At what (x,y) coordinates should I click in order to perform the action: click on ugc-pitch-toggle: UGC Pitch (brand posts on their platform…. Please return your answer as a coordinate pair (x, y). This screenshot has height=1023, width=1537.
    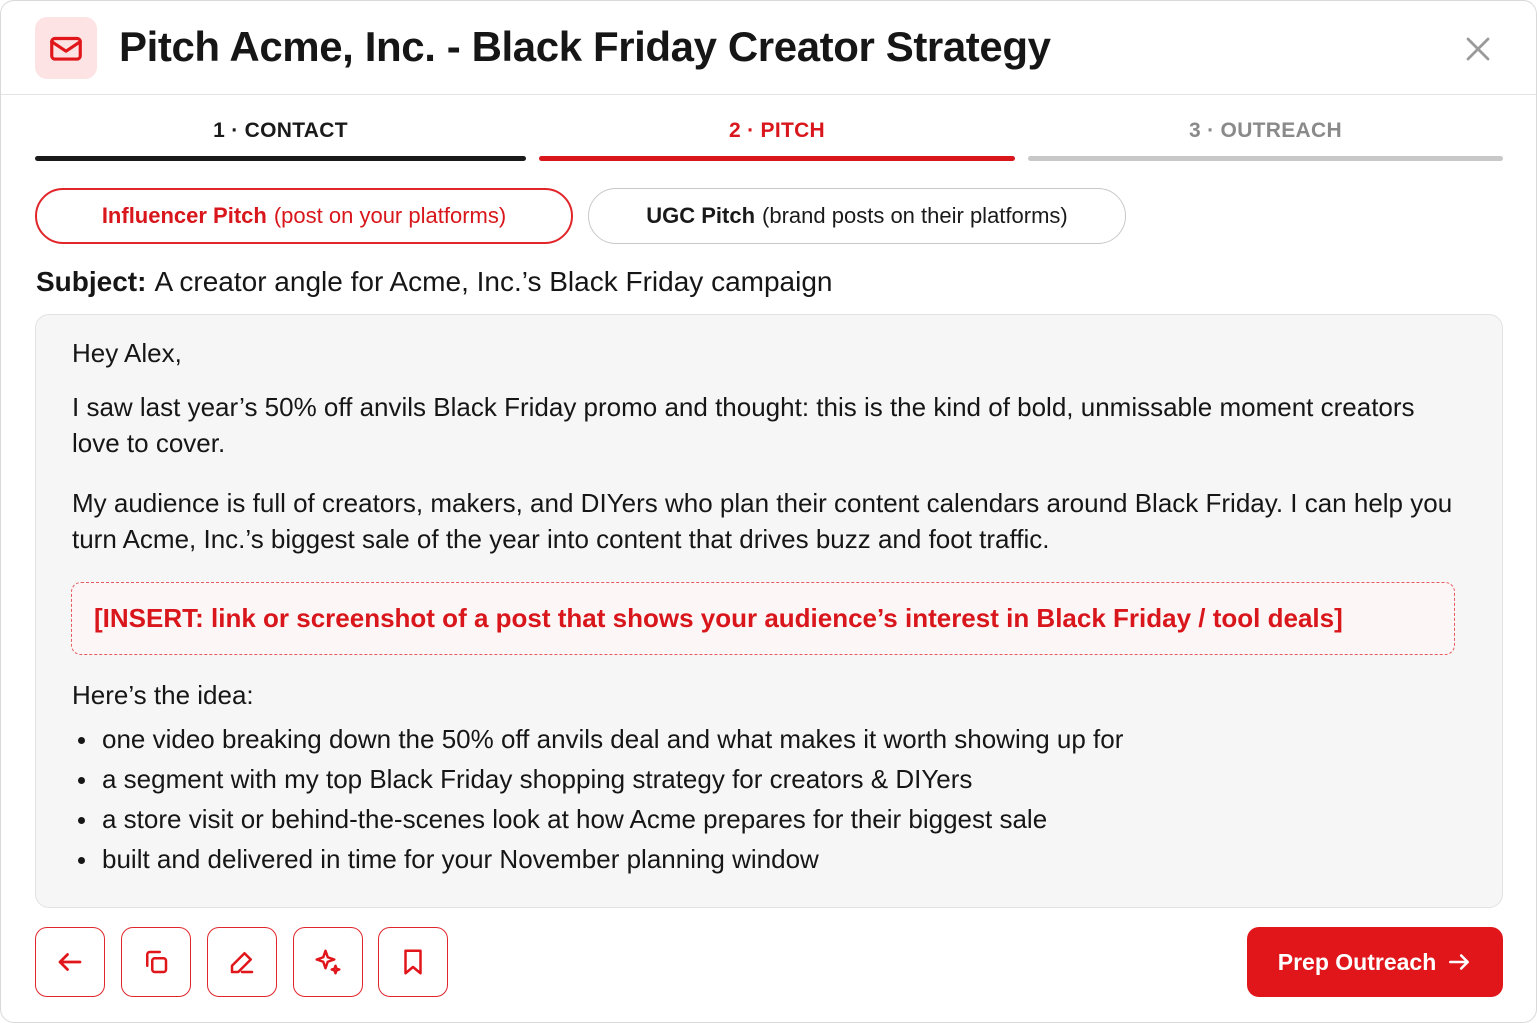
    Looking at the image, I should click on (857, 216).